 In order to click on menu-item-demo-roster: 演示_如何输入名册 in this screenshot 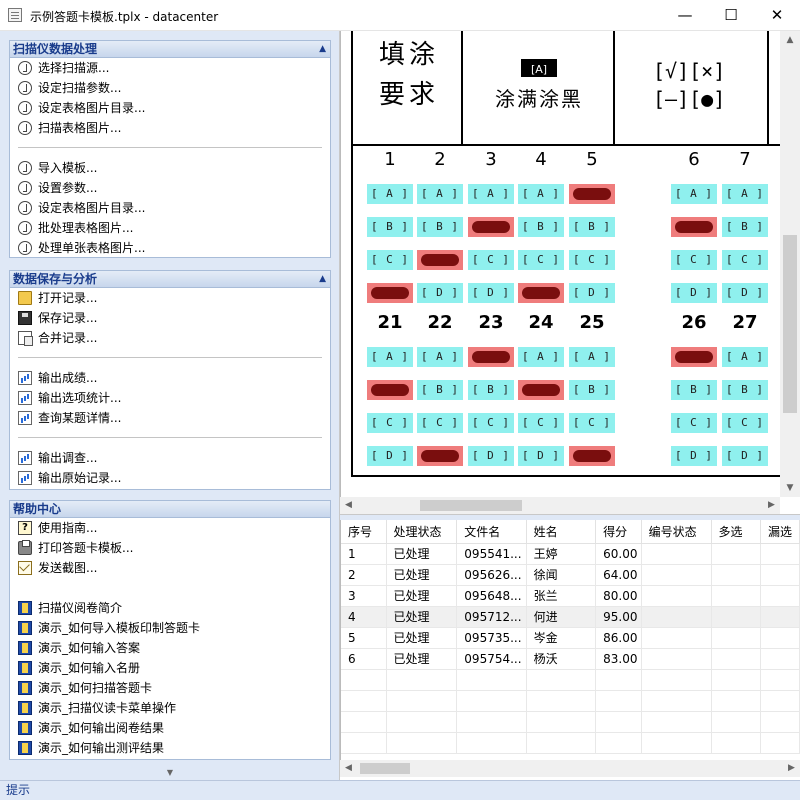, I will do `click(170, 668)`.